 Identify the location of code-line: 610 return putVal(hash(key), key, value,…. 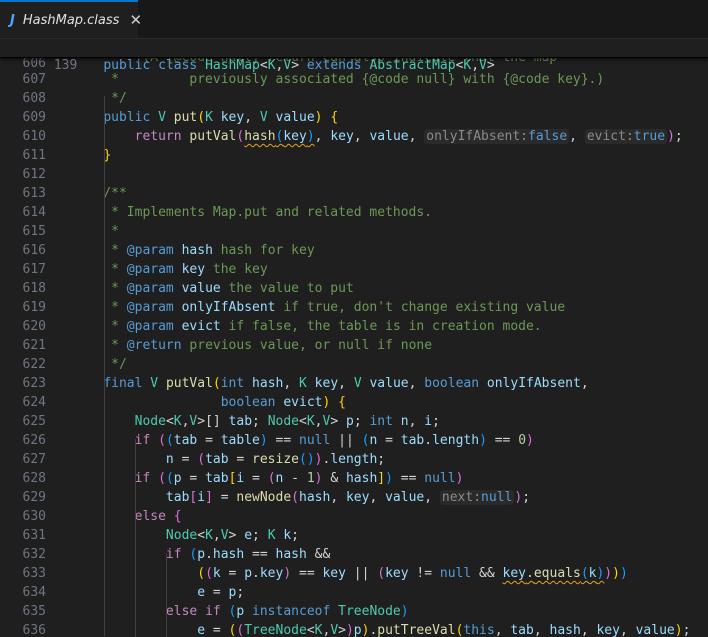
(354, 136).